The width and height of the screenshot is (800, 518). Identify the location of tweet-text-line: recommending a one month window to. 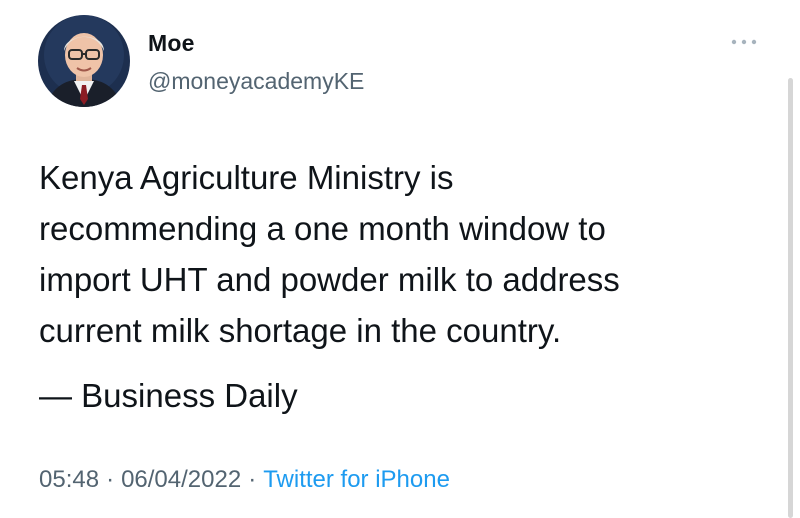
(322, 228).